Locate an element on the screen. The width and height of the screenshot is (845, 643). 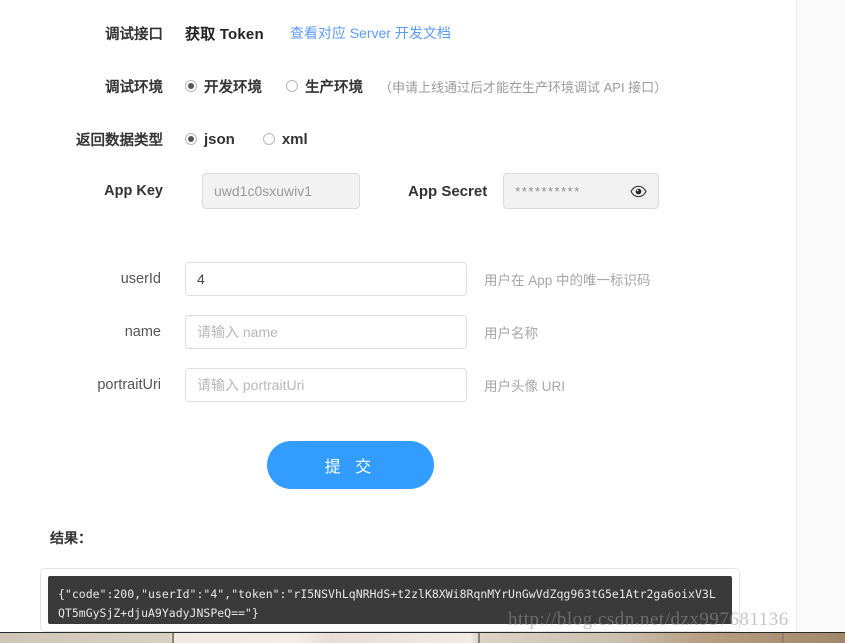
userid-hint: 用户在 App 中的唯一标识码 is located at coordinates (567, 280).